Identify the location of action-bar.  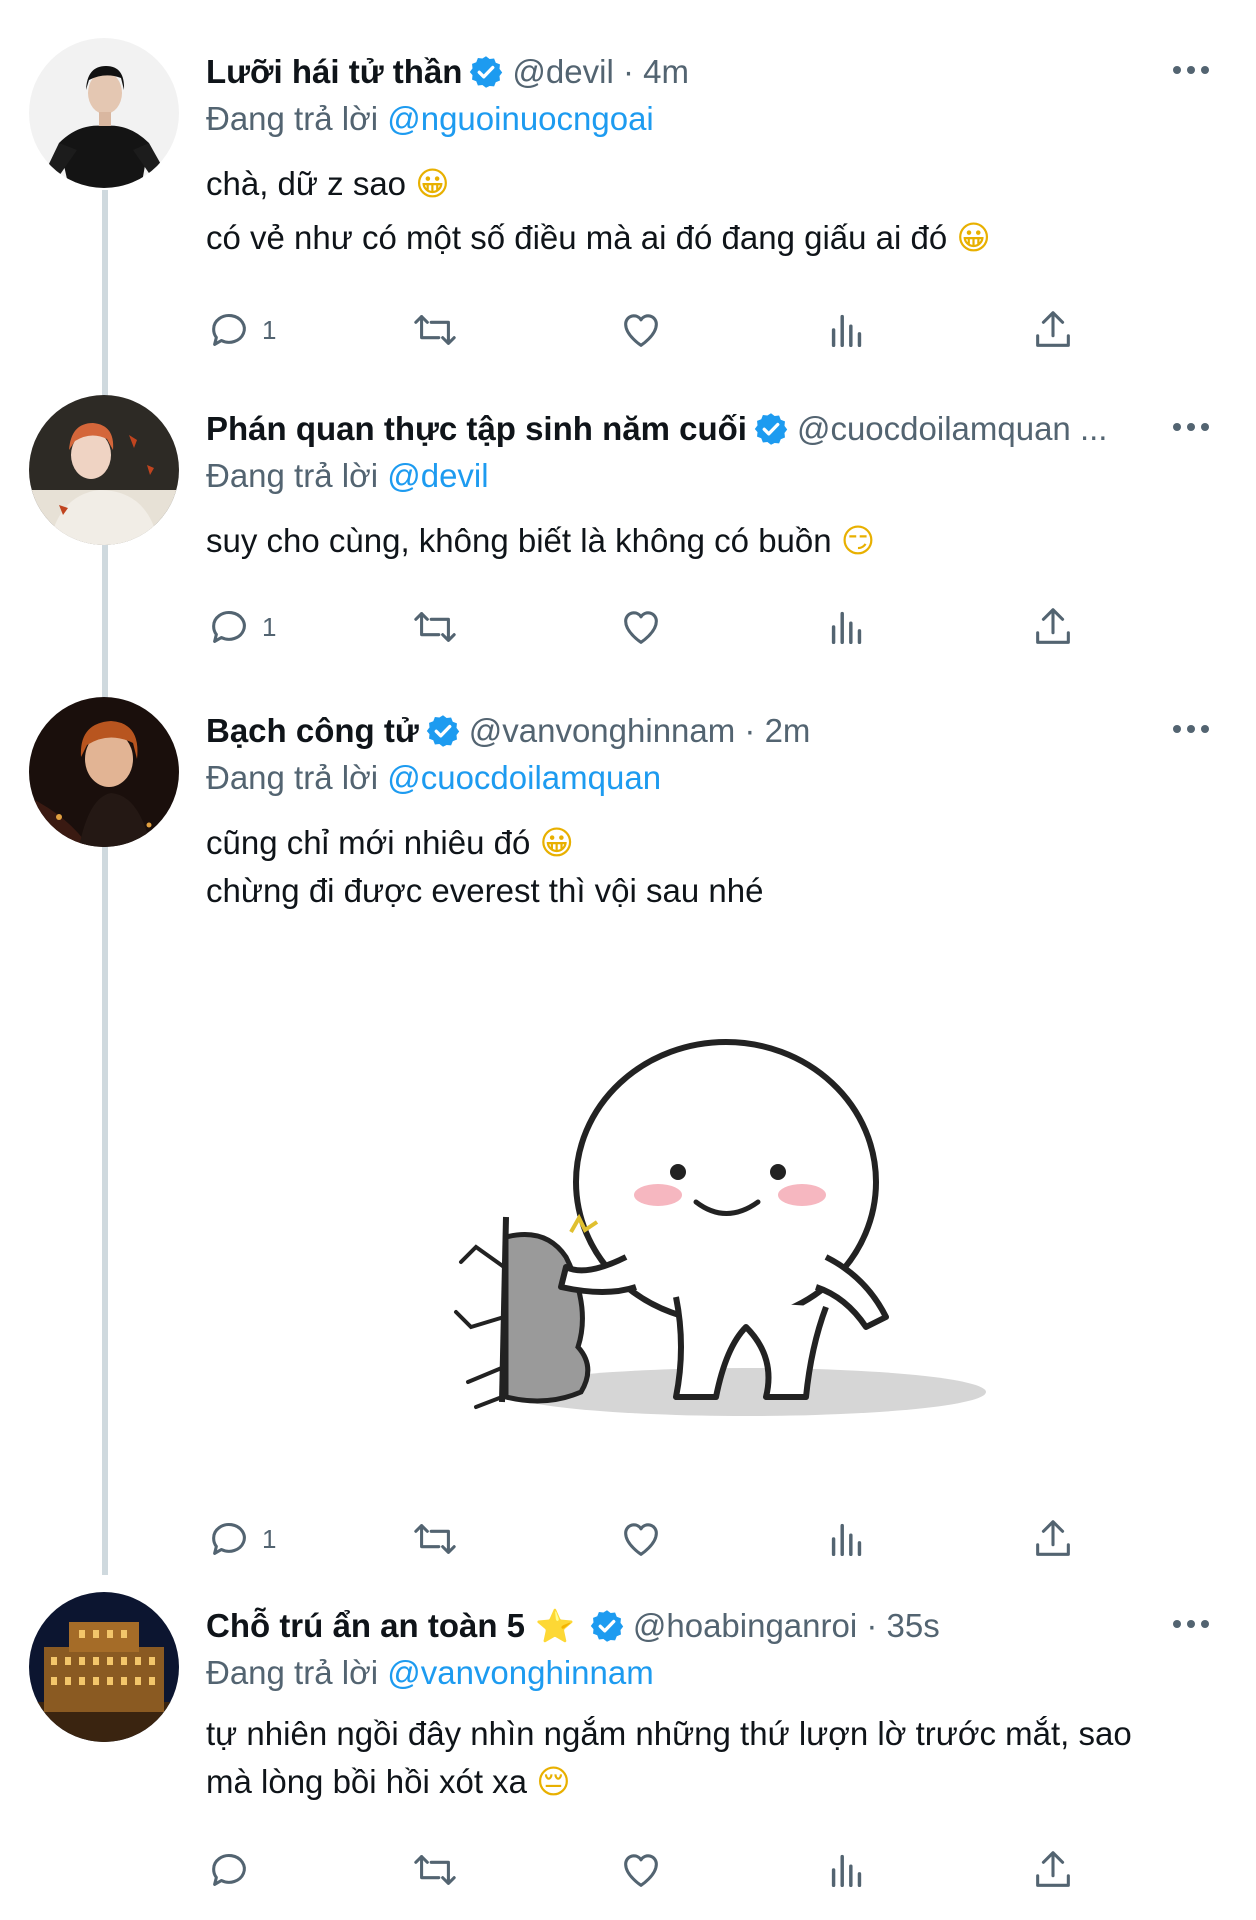
(656, 1870).